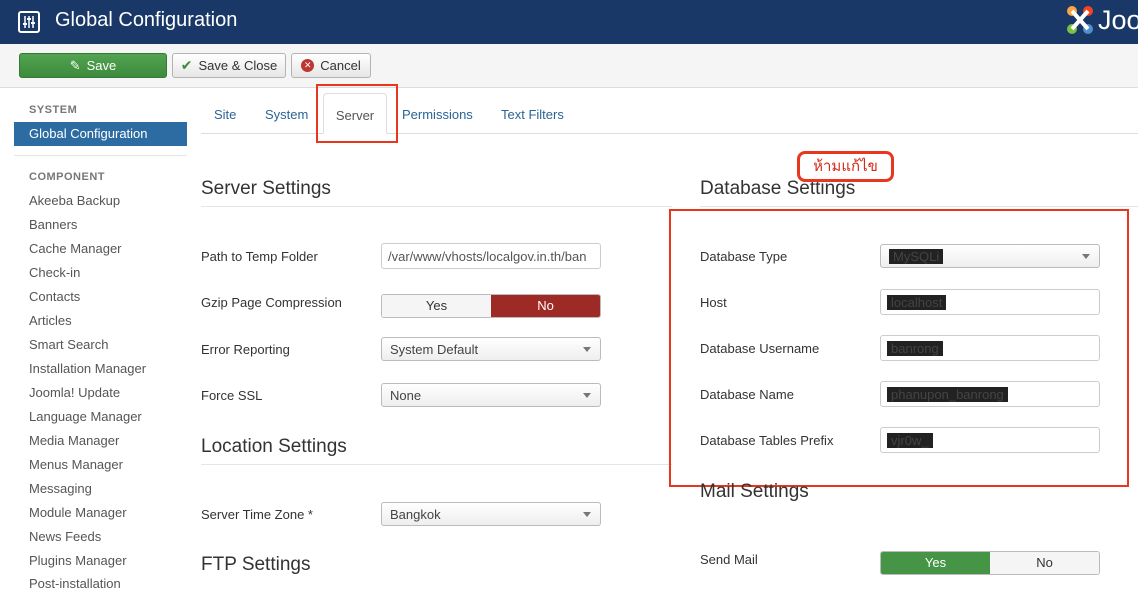  I want to click on gzip-toggle: Yes No, so click(491, 306).